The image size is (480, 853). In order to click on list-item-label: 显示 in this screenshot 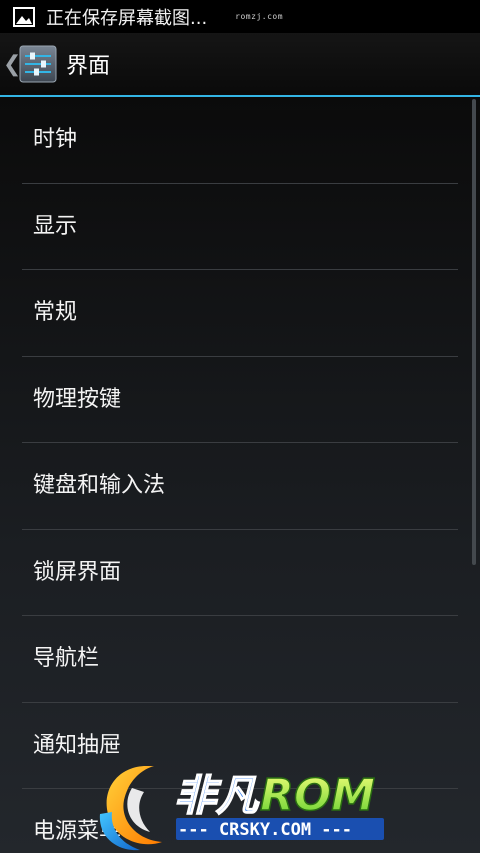, I will do `click(55, 226)`.